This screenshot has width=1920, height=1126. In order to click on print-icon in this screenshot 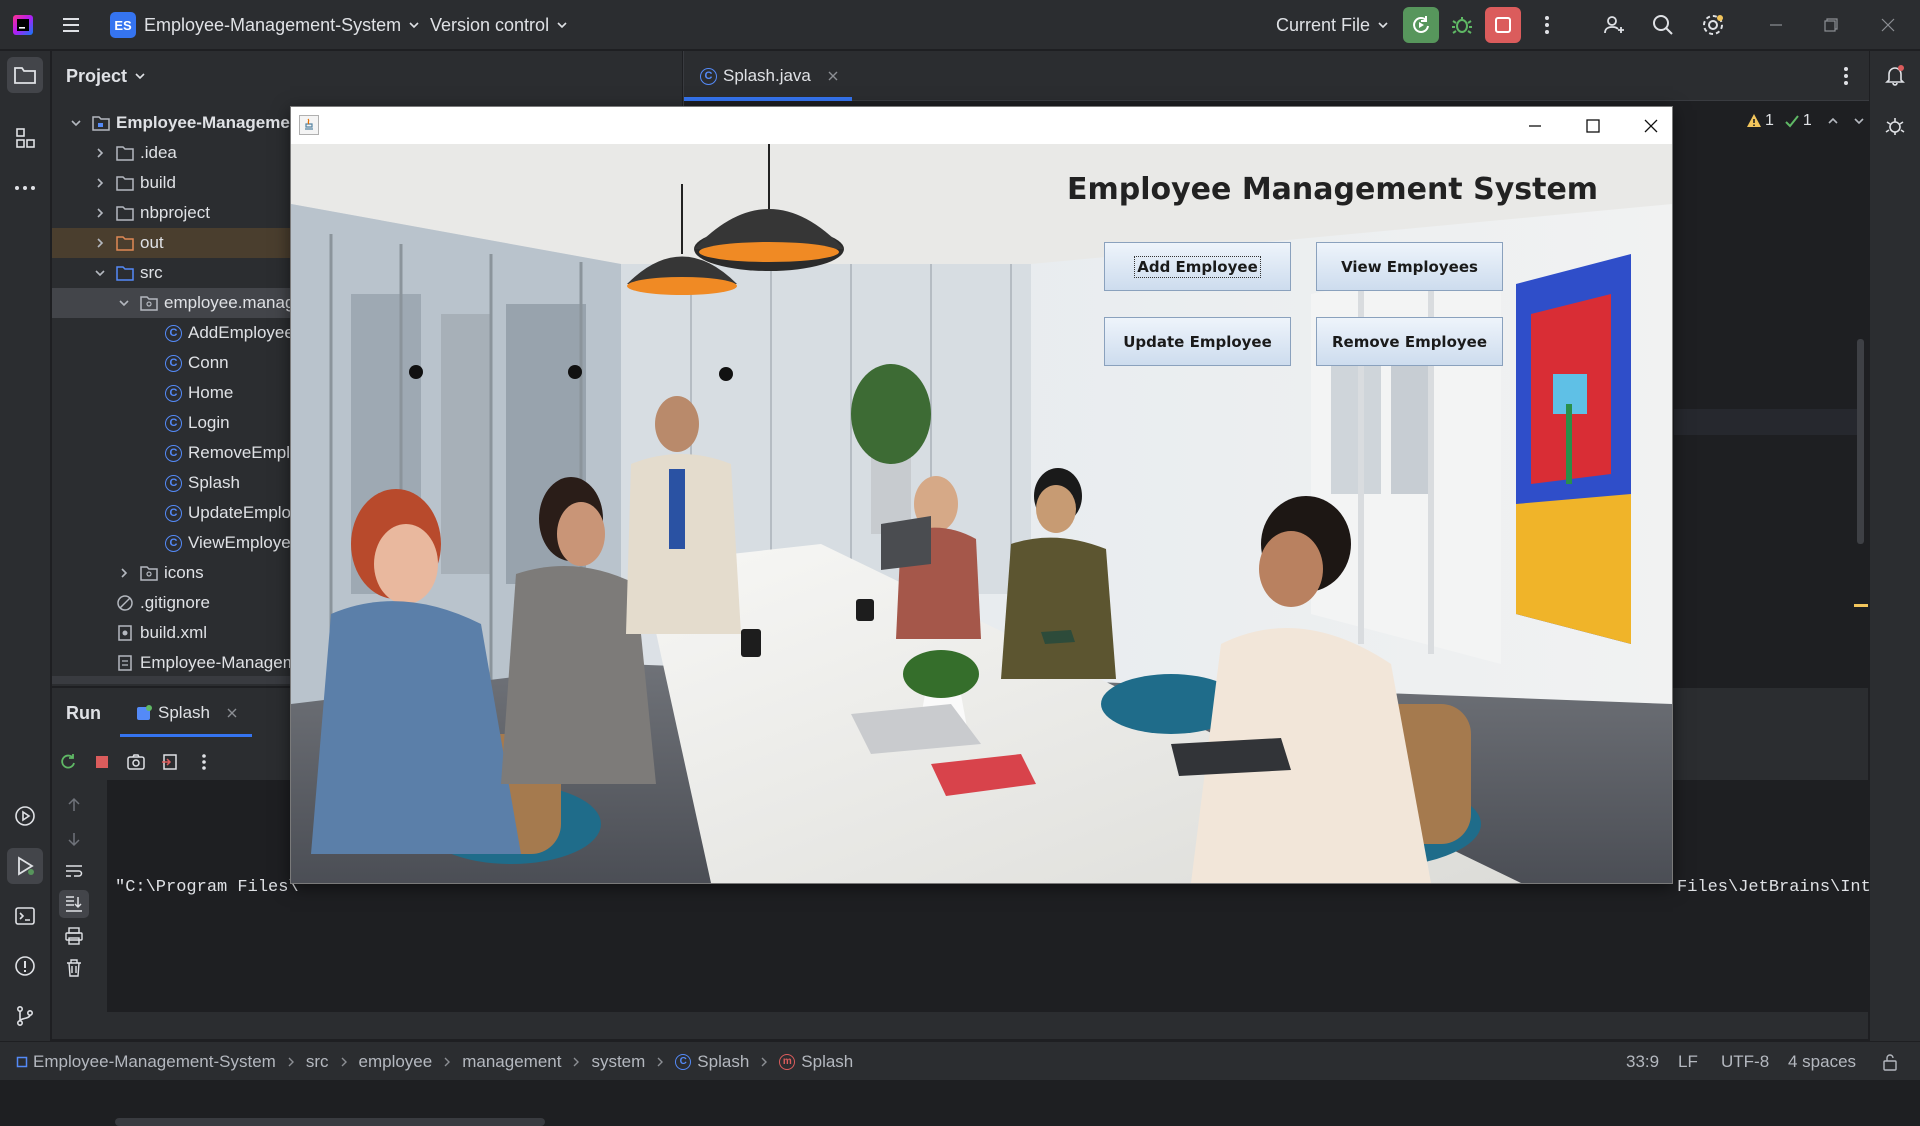, I will do `click(74, 936)`.